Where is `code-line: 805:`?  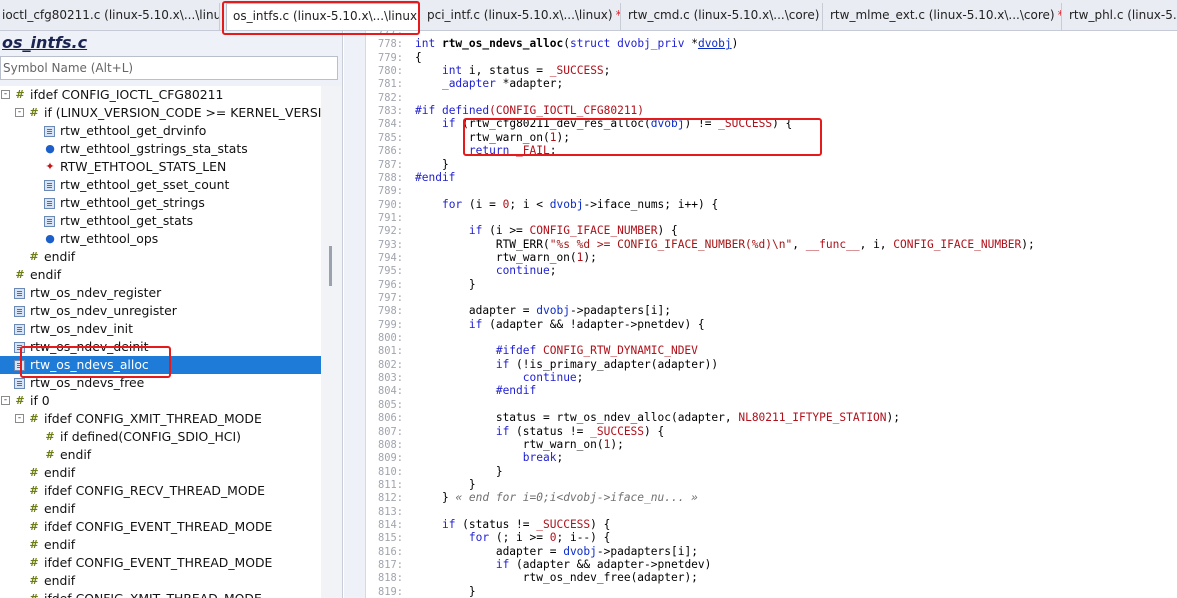
code-line: 805: is located at coordinates (771, 404).